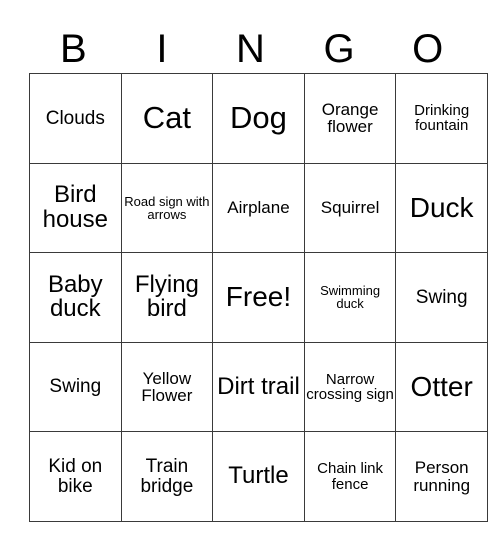  I want to click on header-letter-n: N, so click(250, 49).